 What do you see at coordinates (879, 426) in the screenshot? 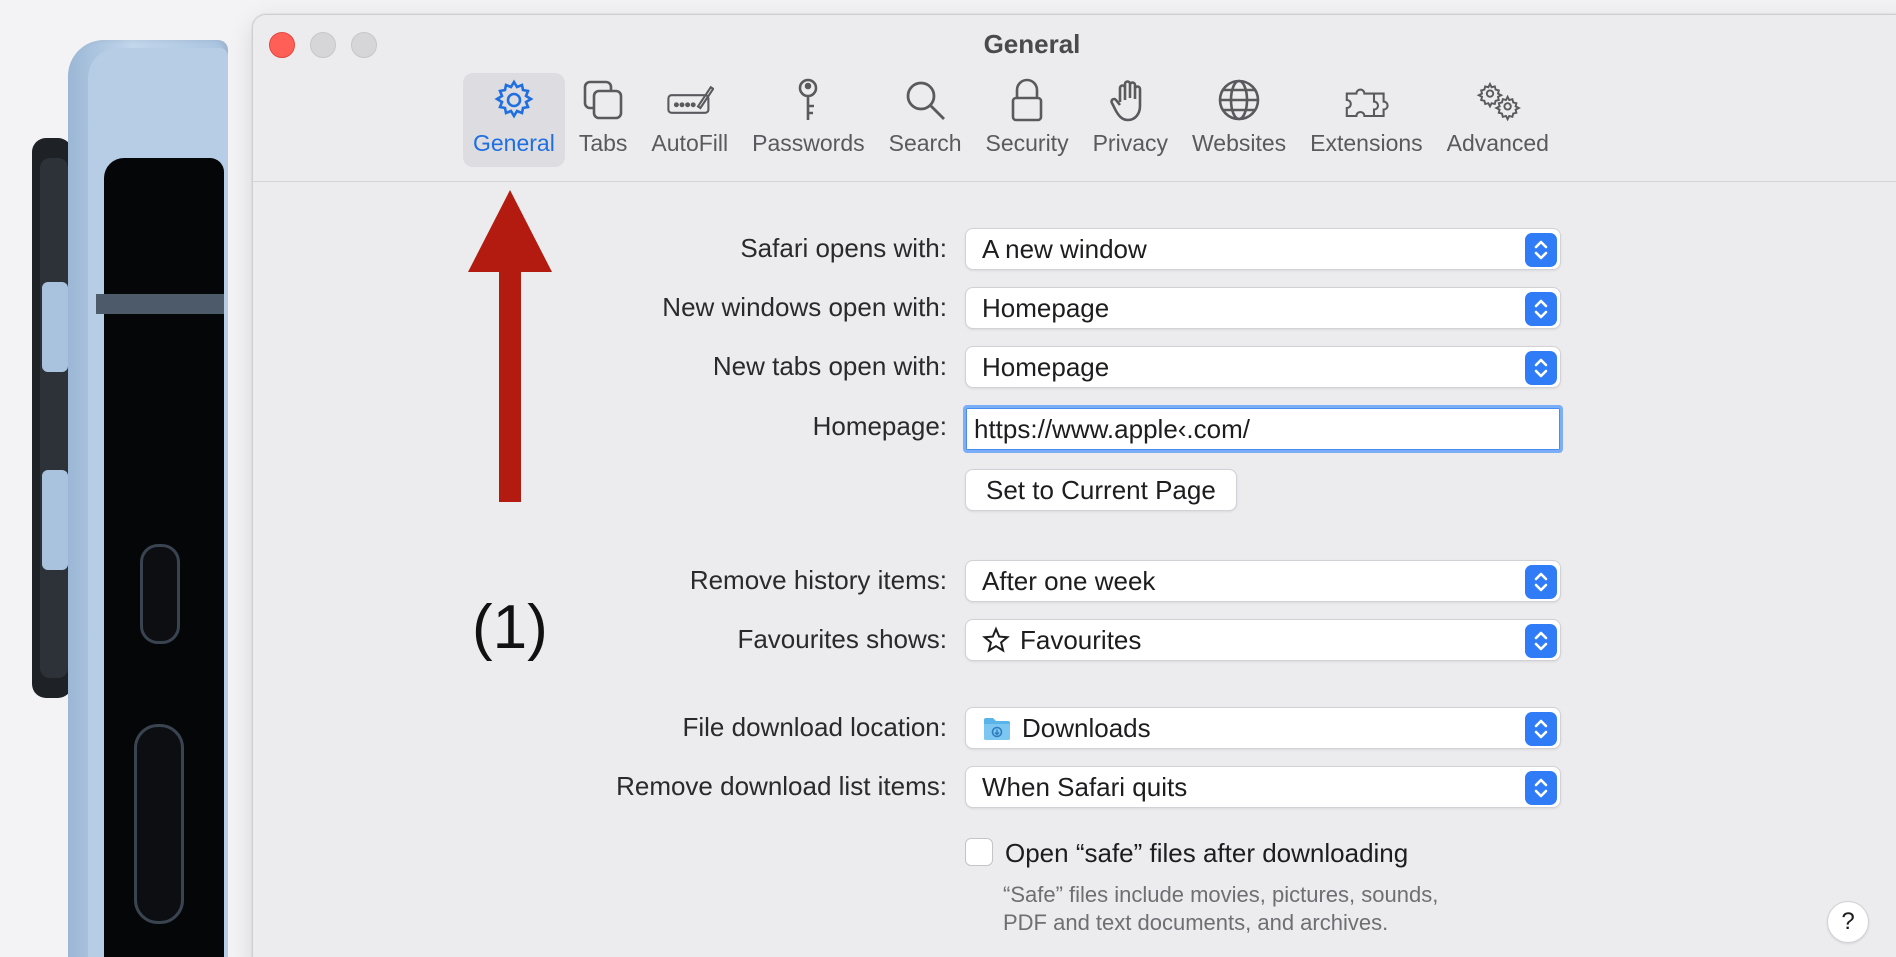
I see `homepage-label: Homepage:` at bounding box center [879, 426].